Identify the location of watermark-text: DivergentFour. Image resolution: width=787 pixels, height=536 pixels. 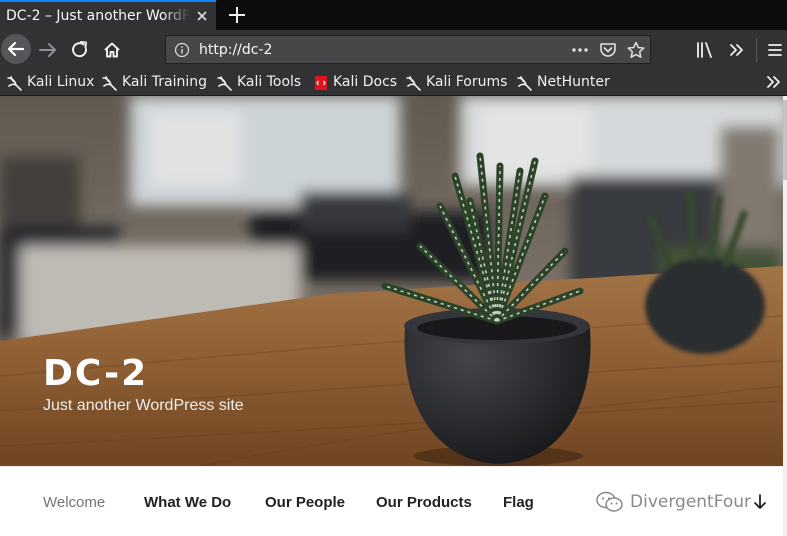
(691, 502).